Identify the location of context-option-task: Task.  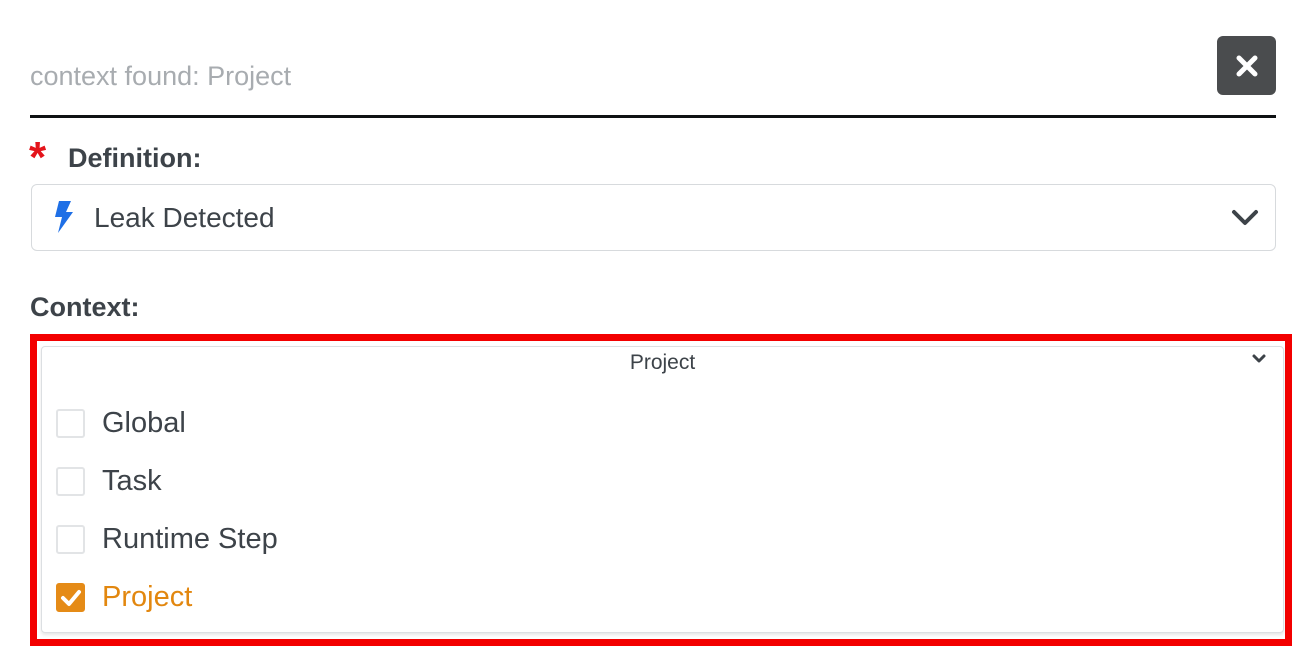
(656, 481).